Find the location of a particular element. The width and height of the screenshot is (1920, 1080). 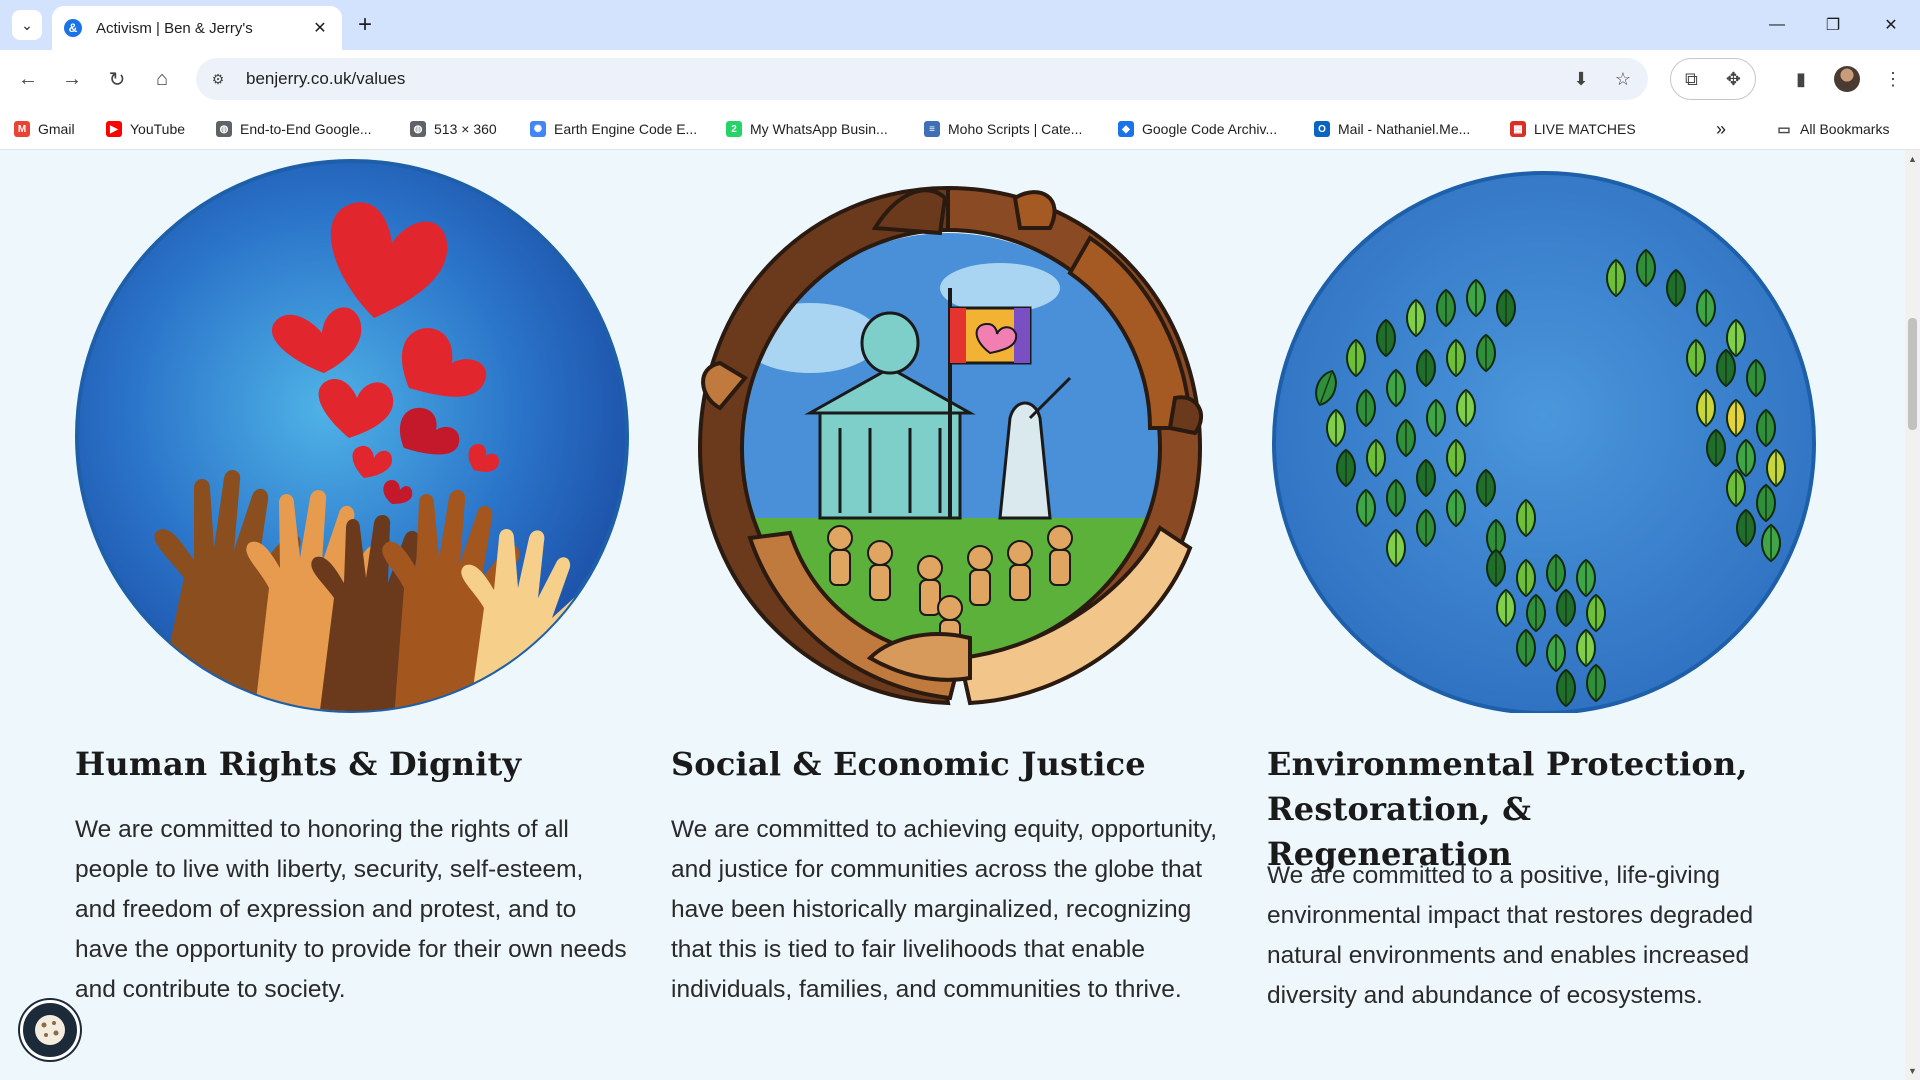

outlook-icon: O is located at coordinates (1322, 129).